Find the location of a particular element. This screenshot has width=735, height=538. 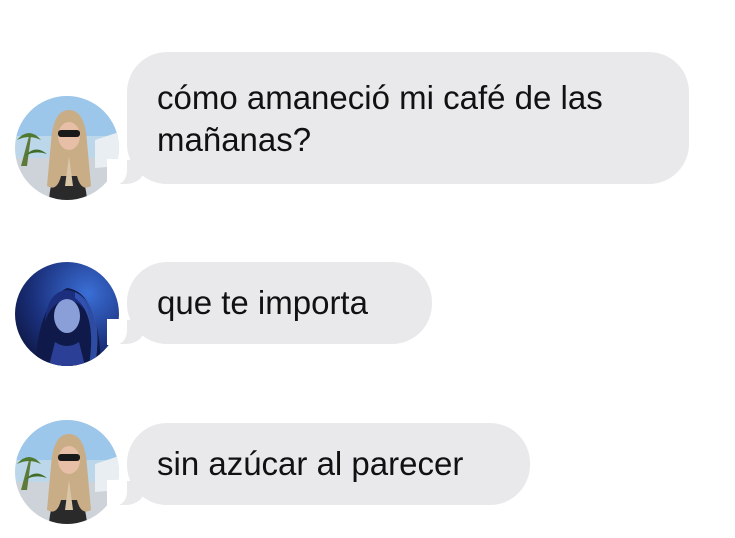

received-message-bubble: sin azúcar al parecer is located at coordinates (318, 464).